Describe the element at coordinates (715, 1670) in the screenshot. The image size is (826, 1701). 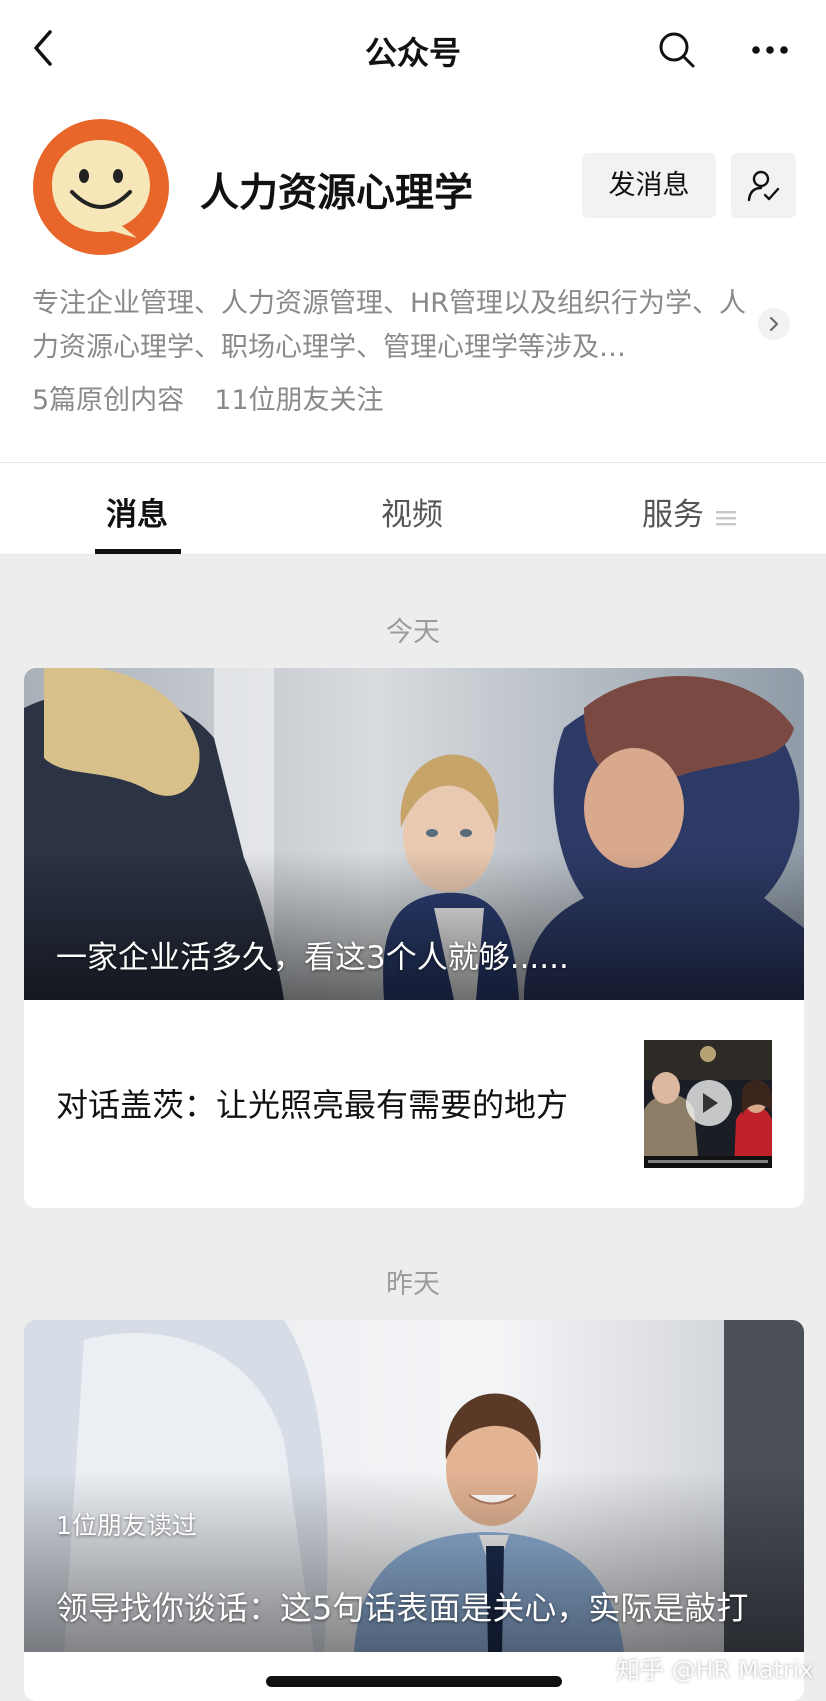
I see `watermark: 知乎 @HR Matrix` at that location.